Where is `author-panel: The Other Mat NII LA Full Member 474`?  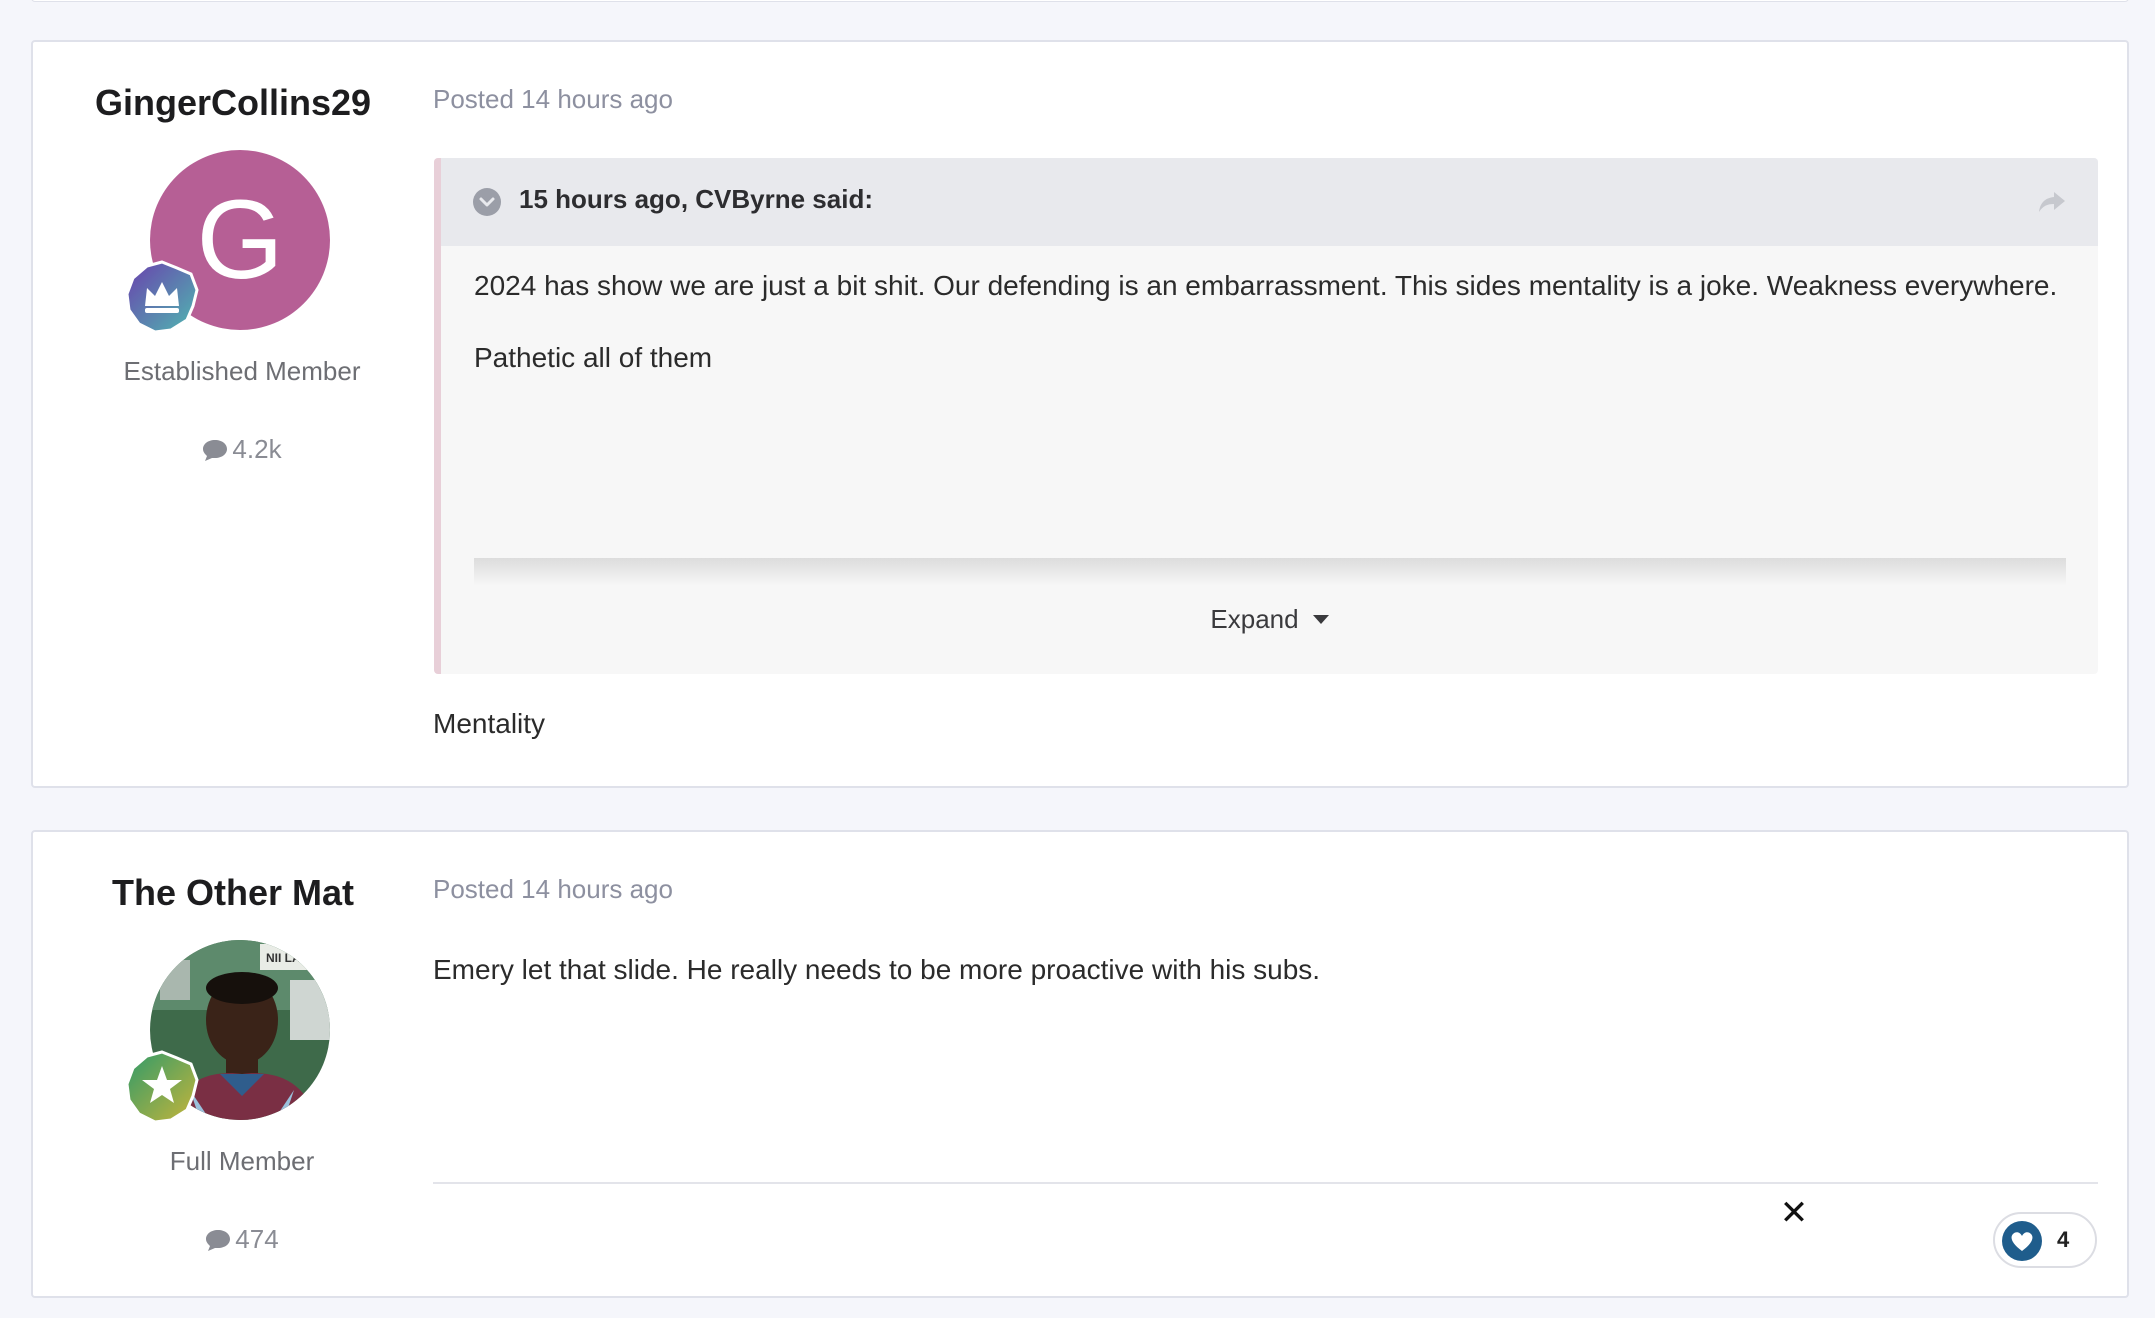
author-panel: The Other Mat NII LA Full Member 474 is located at coordinates (242, 1064).